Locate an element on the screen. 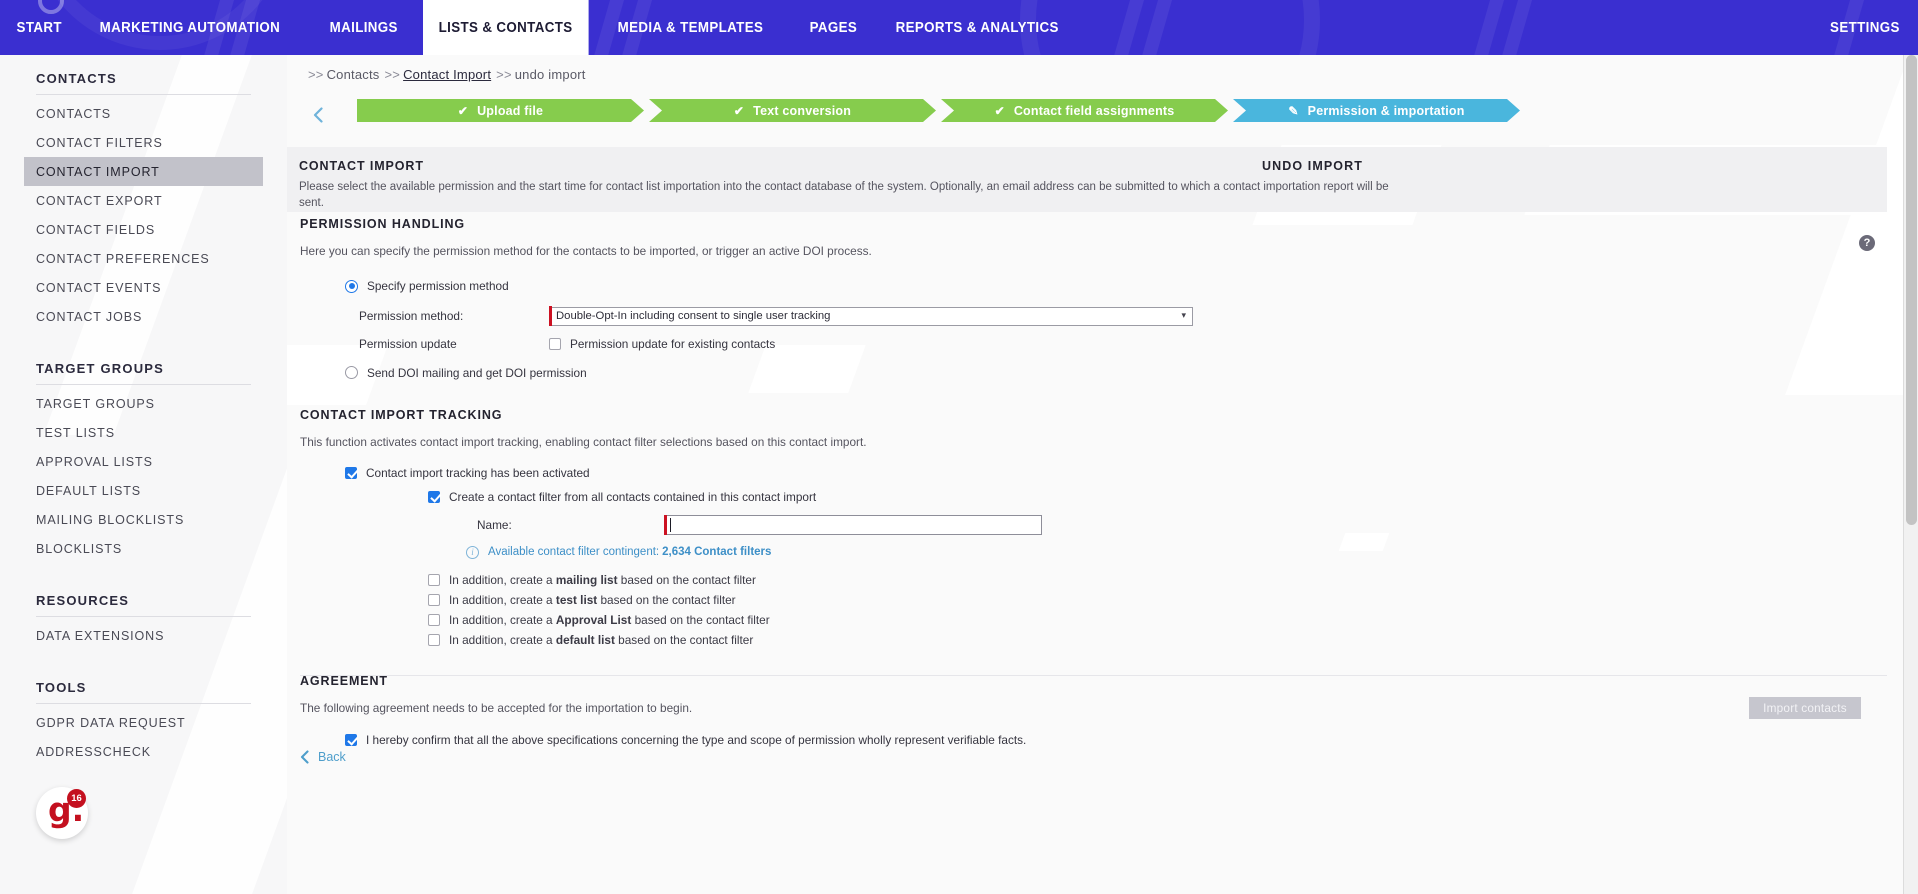 The height and width of the screenshot is (894, 1918). filter-name-label: Name: is located at coordinates (494, 524).